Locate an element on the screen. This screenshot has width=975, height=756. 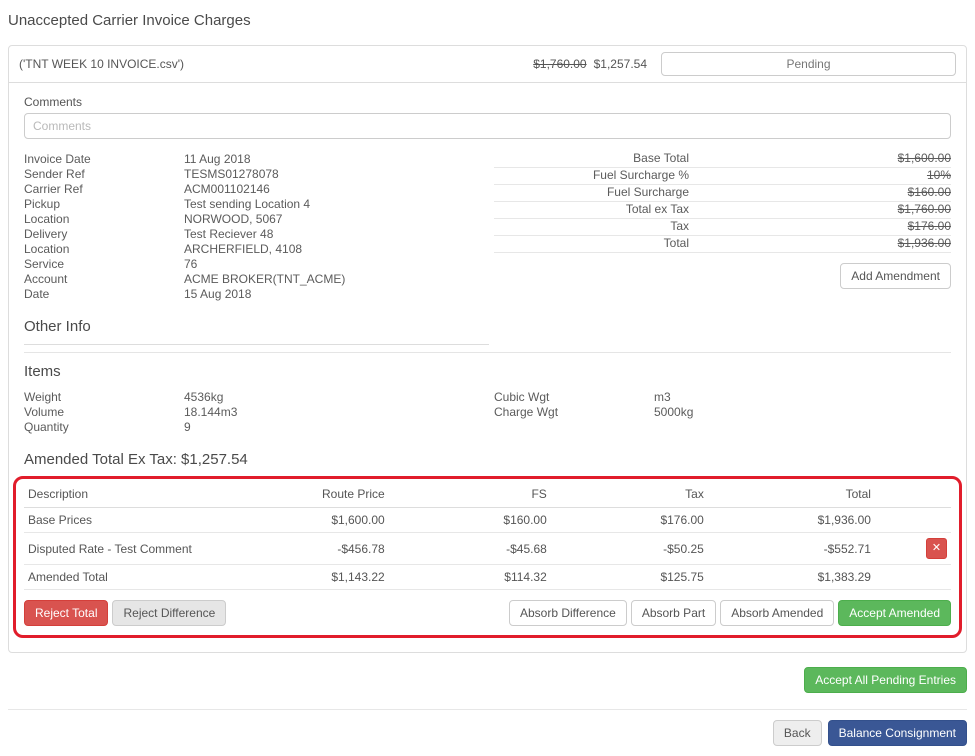
detail-value: TESMS01278078 is located at coordinates (231, 174).